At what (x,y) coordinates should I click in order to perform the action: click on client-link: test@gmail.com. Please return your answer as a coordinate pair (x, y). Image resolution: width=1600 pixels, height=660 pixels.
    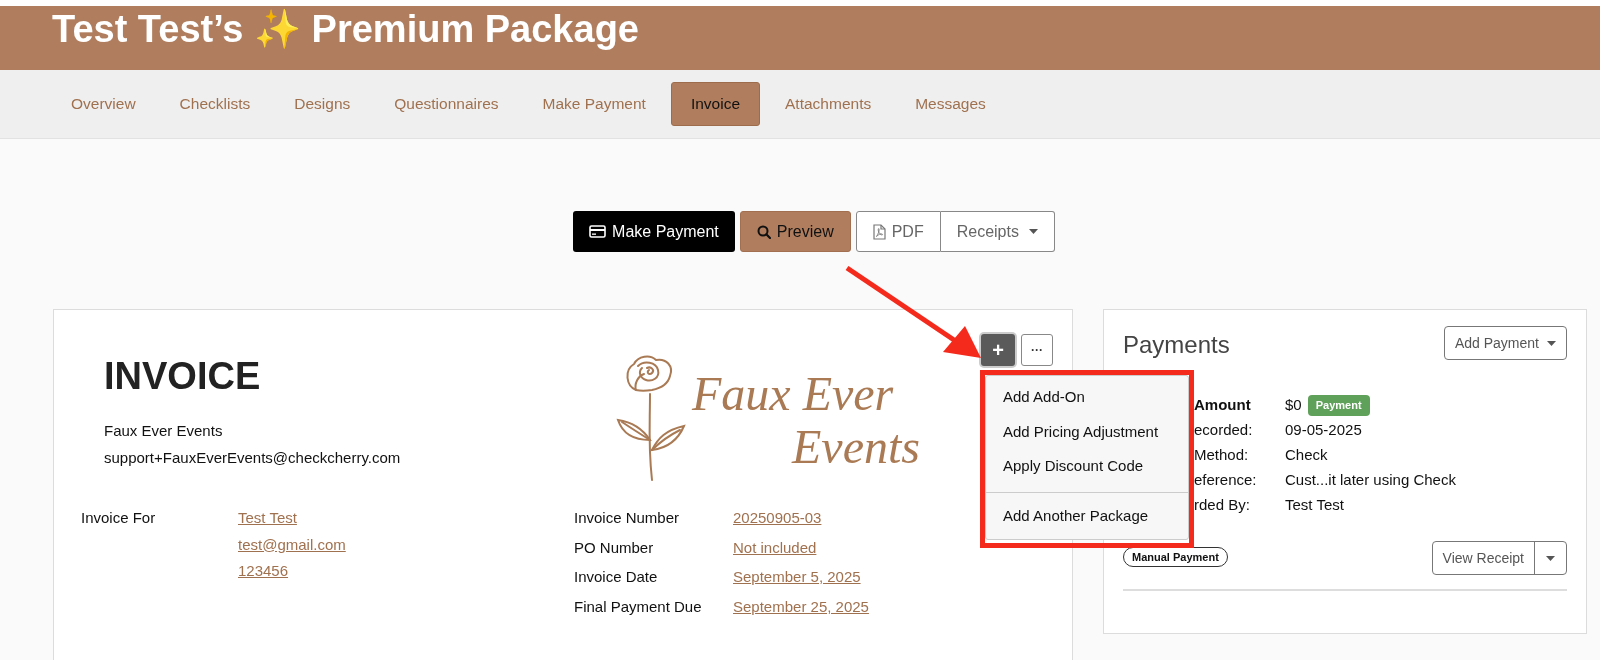
    Looking at the image, I should click on (292, 544).